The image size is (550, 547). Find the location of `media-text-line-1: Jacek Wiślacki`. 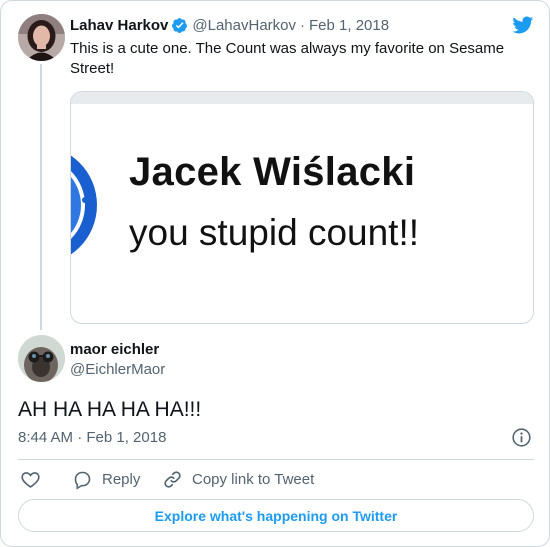

media-text-line-1: Jacek Wiślacki is located at coordinates (272, 172).